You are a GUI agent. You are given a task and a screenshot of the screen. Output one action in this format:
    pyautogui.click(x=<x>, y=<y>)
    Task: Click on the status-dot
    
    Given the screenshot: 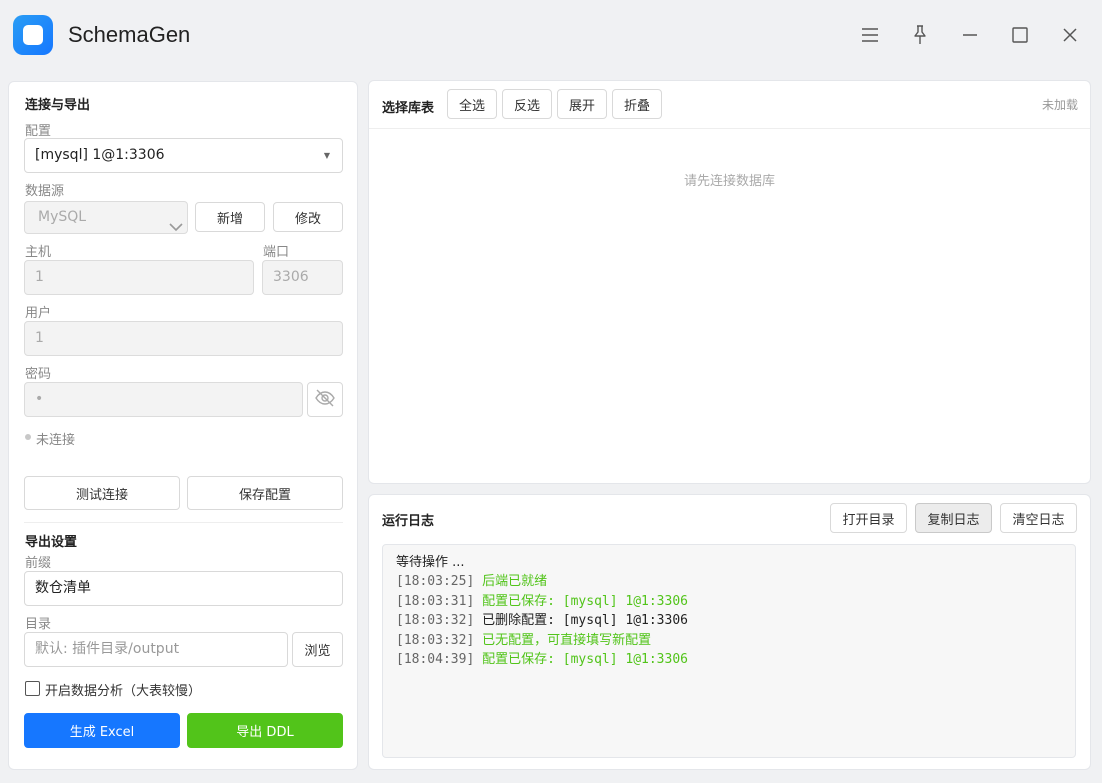 What is the action you would take?
    pyautogui.click(x=28, y=437)
    